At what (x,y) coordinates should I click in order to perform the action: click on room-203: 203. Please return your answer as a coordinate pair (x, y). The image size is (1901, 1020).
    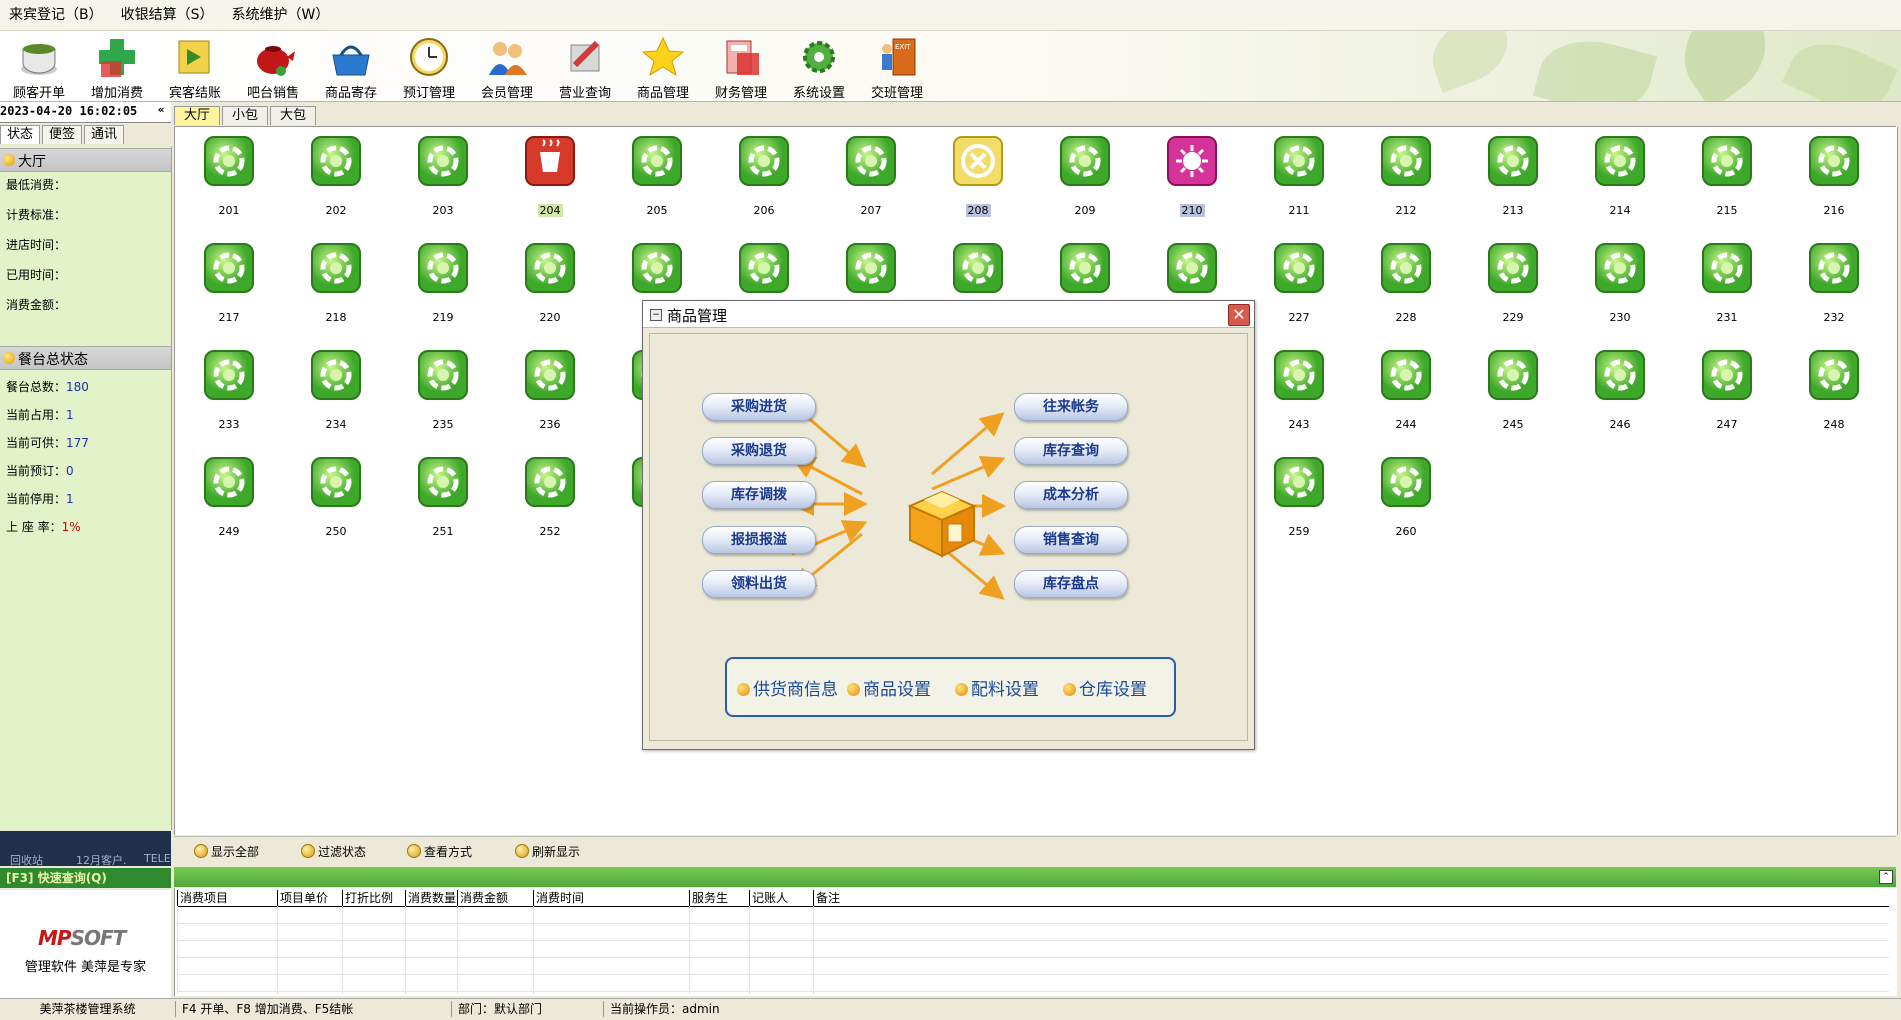
    Looking at the image, I should click on (443, 175).